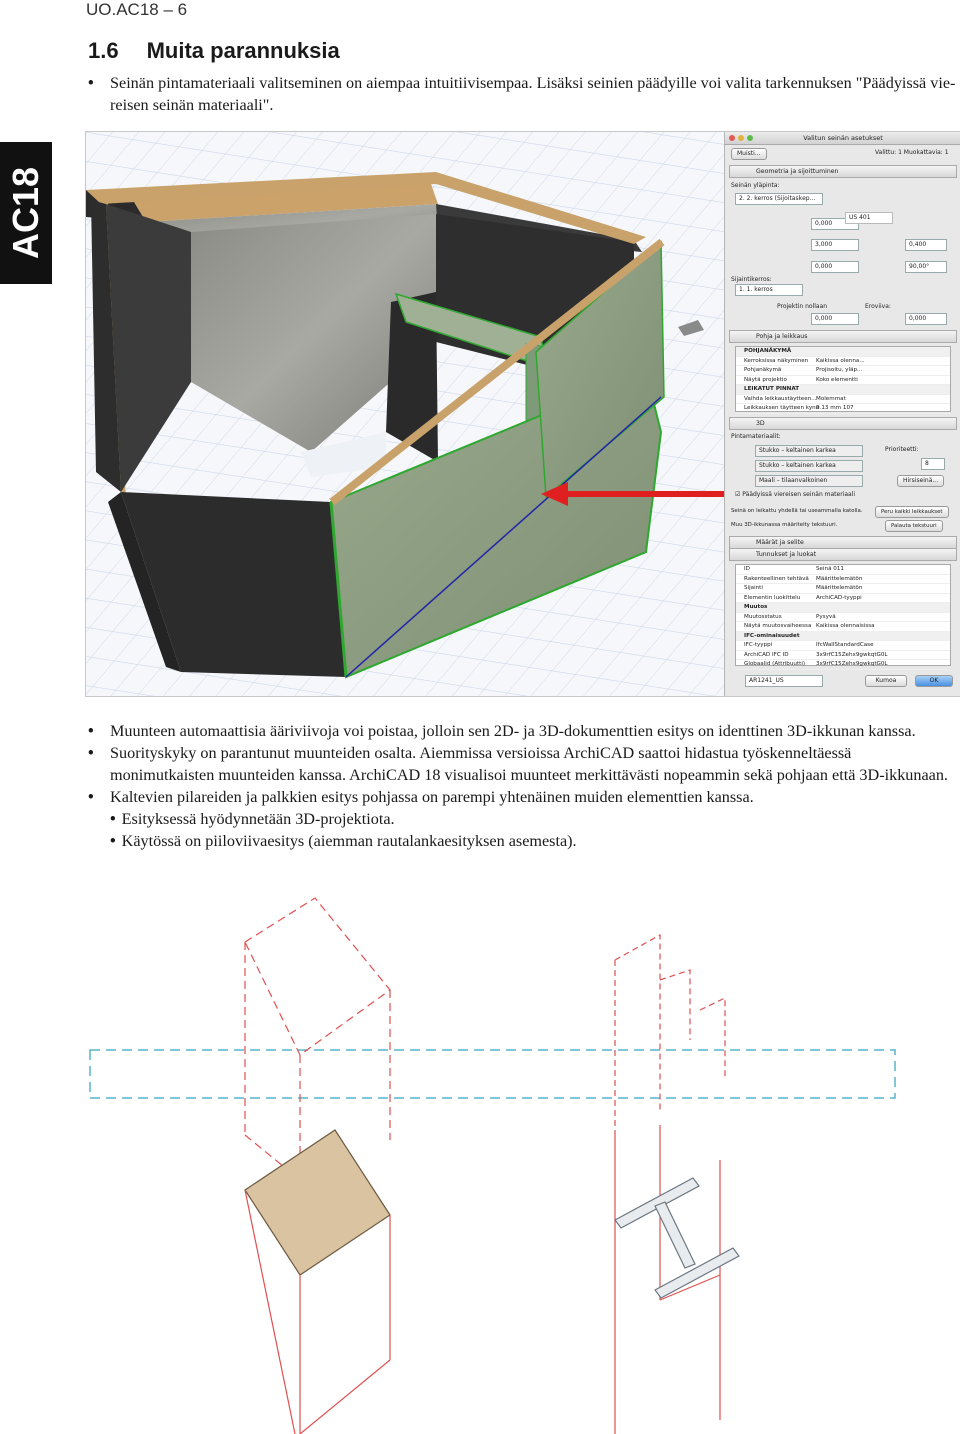  What do you see at coordinates (492, 1074) in the screenshot?
I see `dashed-beam` at bounding box center [492, 1074].